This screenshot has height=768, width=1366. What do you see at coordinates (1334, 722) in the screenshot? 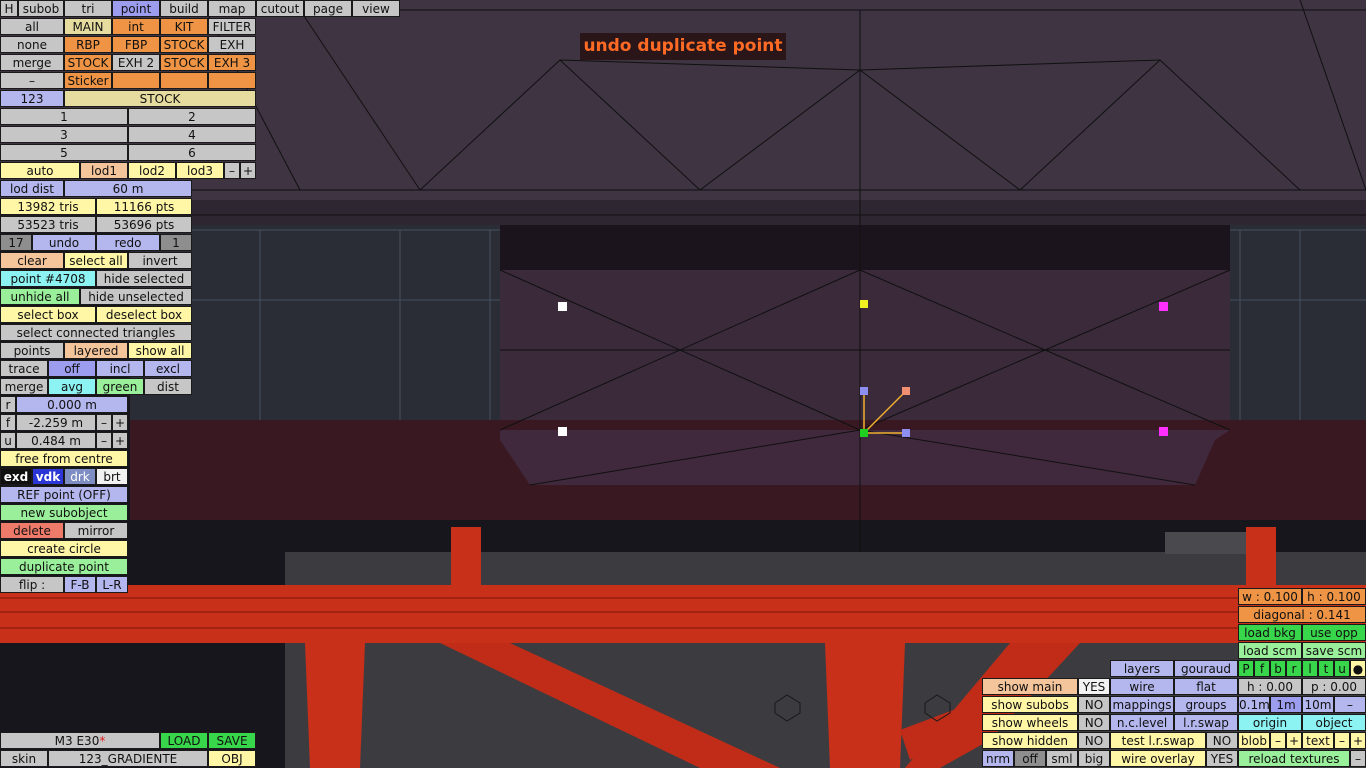
I see `object-button: object` at bounding box center [1334, 722].